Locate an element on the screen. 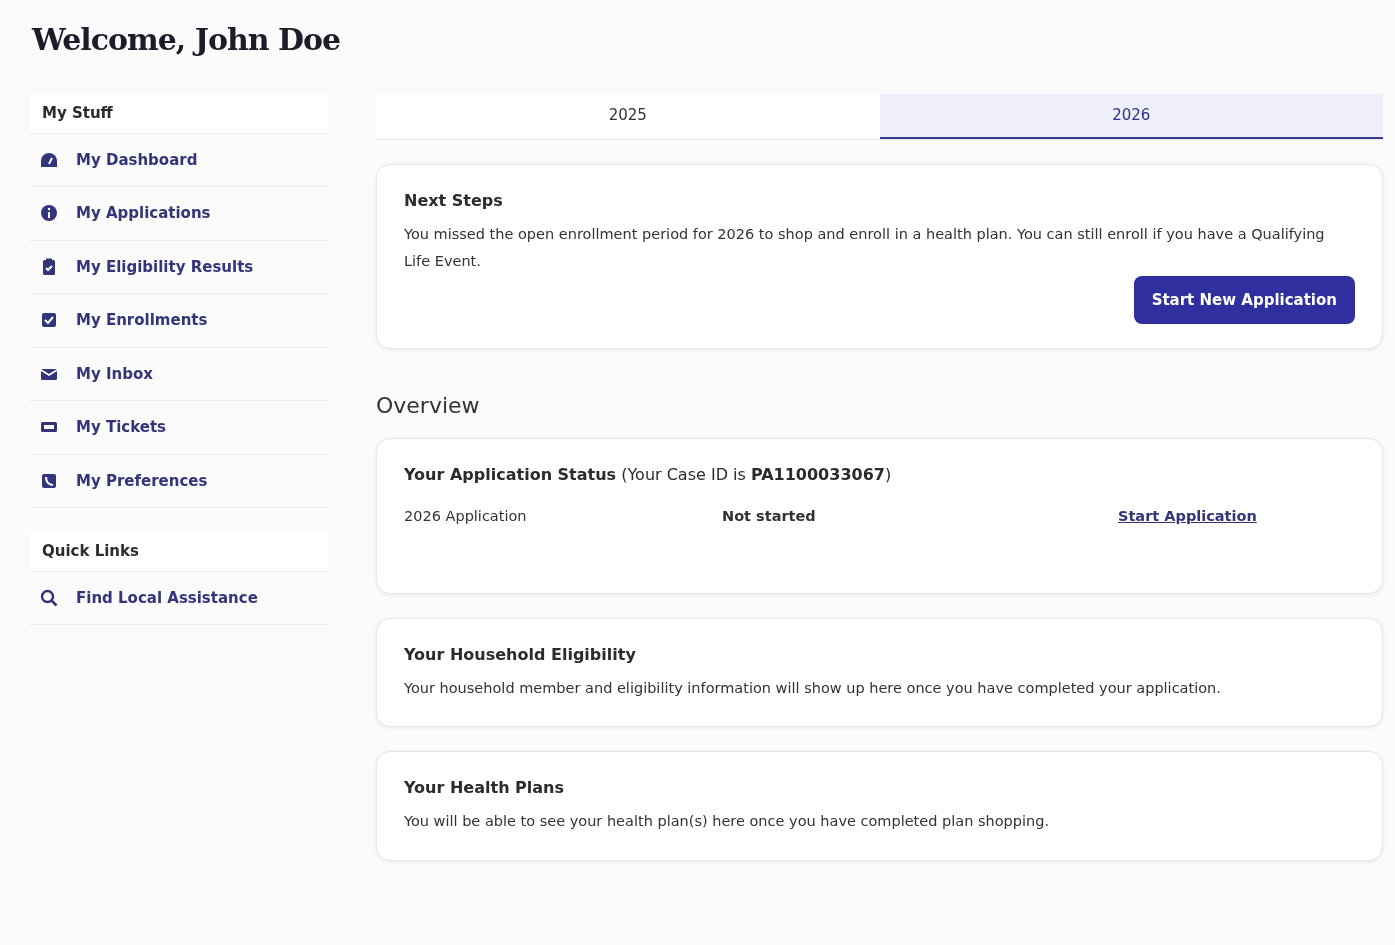  card-text: You will be able to see your health plan(s) here once you have completed plan shopping. is located at coordinates (727, 822).